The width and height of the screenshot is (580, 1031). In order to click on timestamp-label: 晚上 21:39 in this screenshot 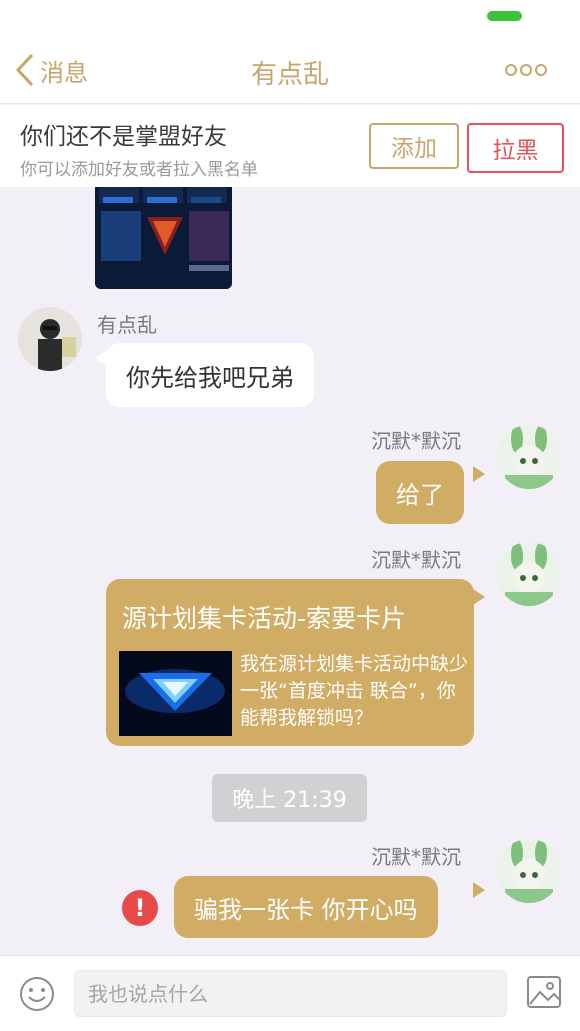, I will do `click(289, 798)`.